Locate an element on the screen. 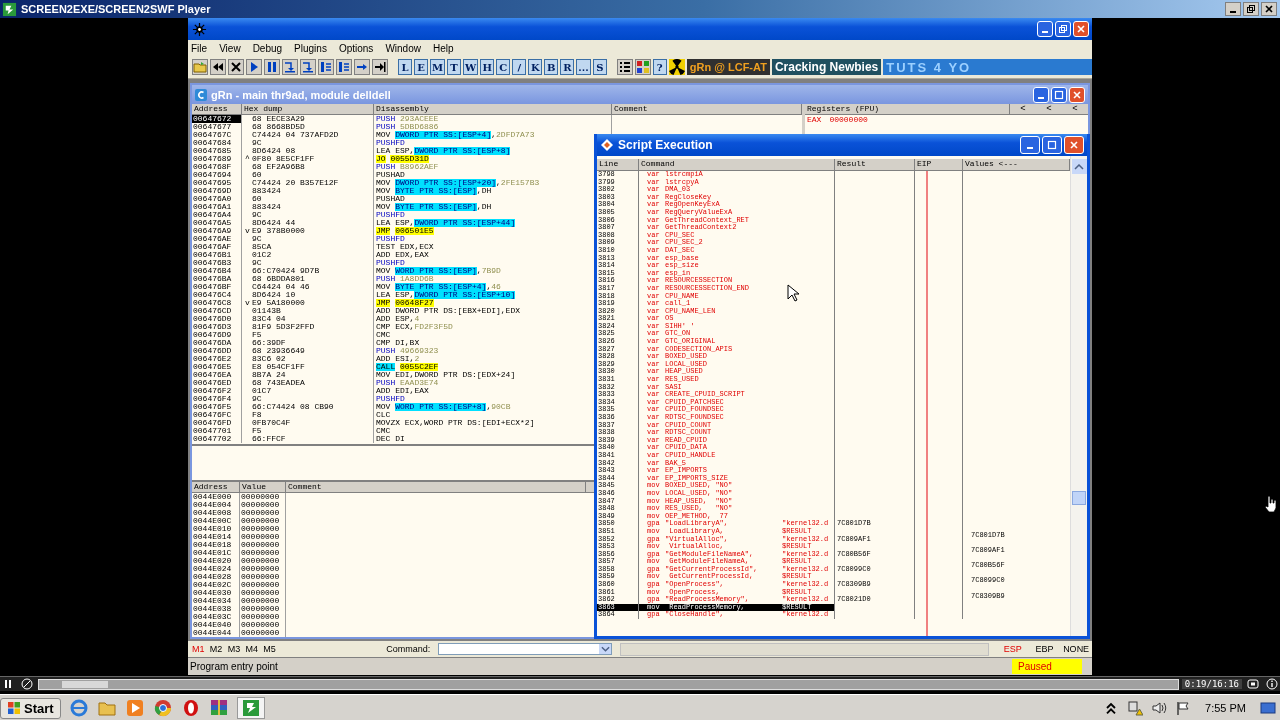  operand: EDX,EAX is located at coordinates (412, 255).